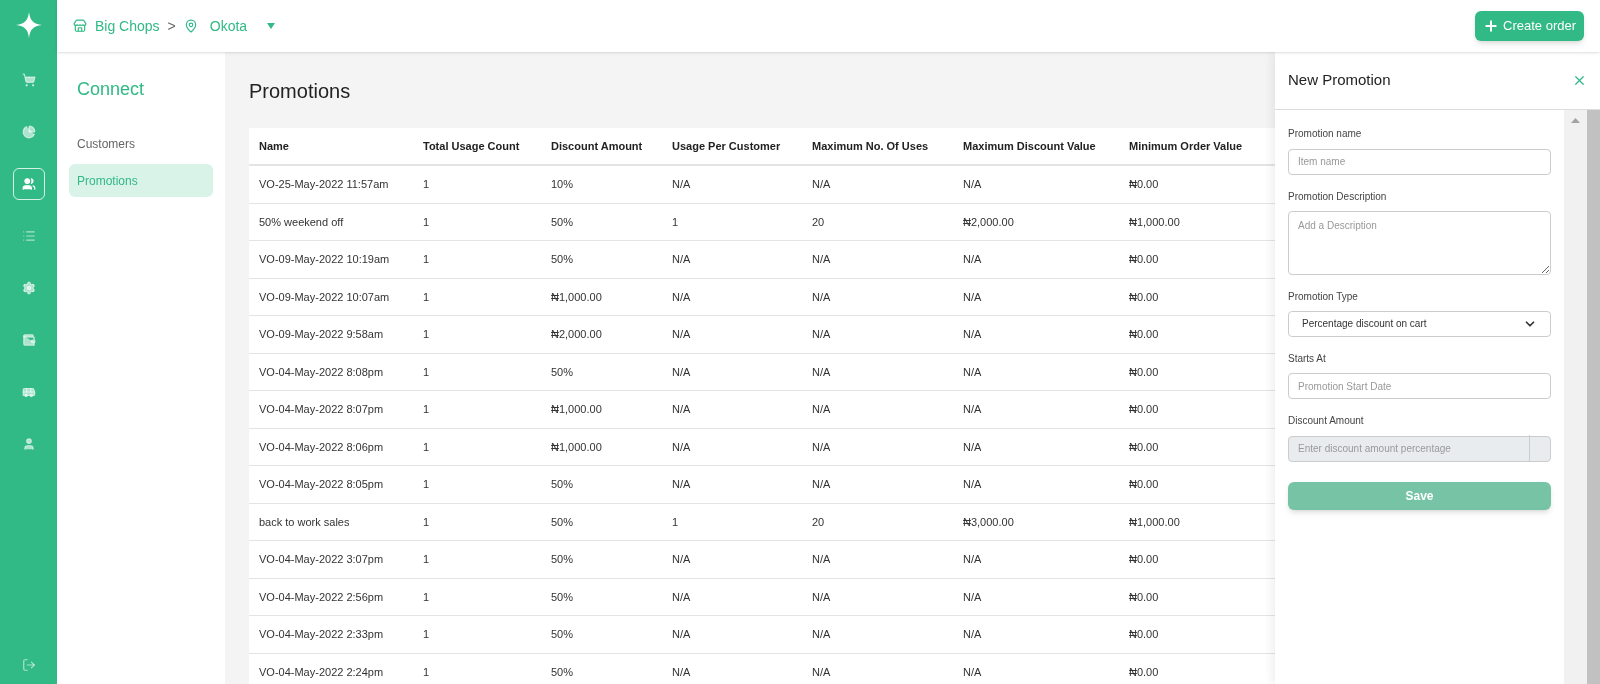 The image size is (1600, 684). Describe the element at coordinates (271, 26) in the screenshot. I see `dropdown-caret-icon` at that location.